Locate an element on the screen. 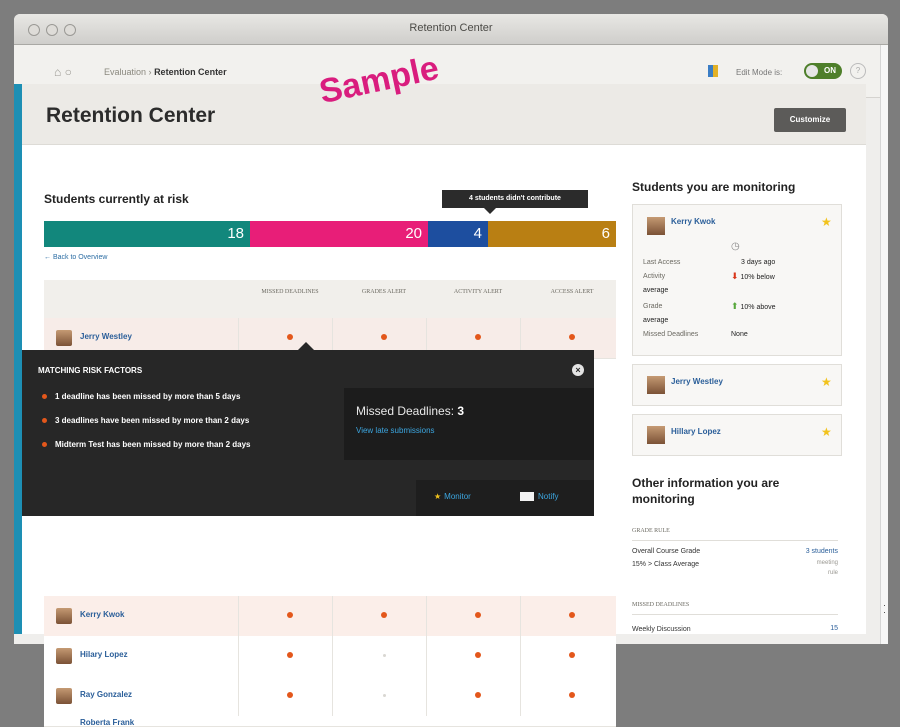 The image size is (900, 727). risk-segment-activity: 4 is located at coordinates (458, 234).